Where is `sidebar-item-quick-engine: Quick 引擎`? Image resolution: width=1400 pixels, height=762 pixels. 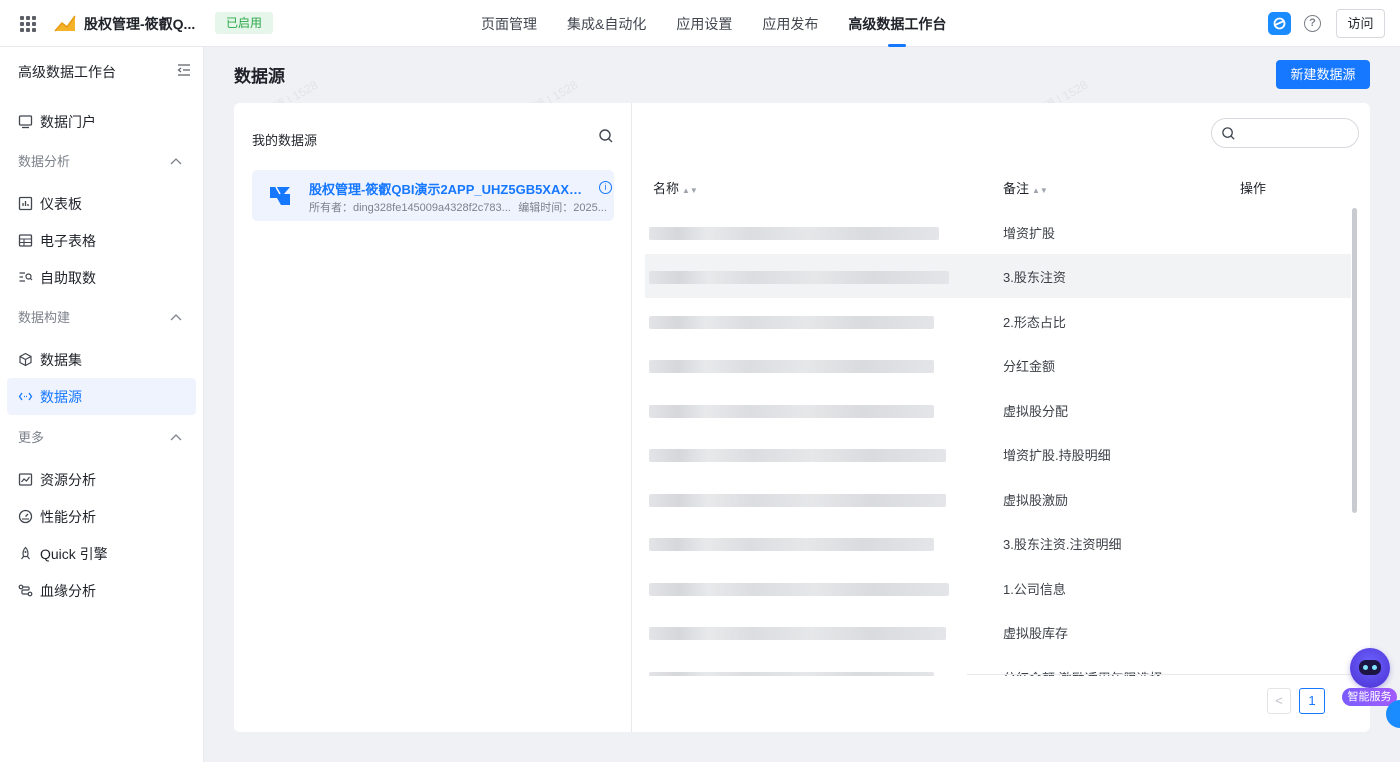
sidebar-item-quick-engine: Quick 引擎 is located at coordinates (101, 553).